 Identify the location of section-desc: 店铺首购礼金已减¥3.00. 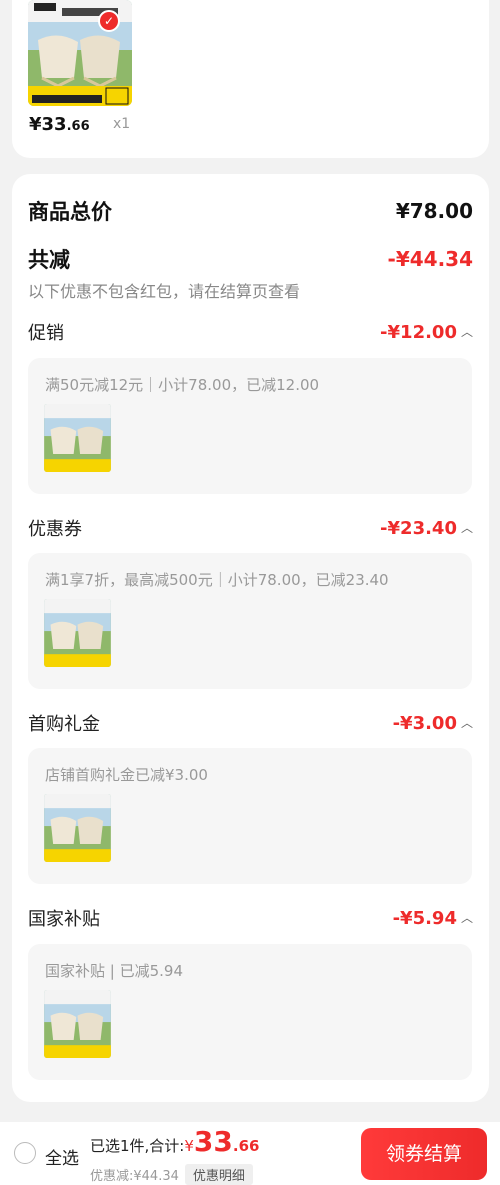
(126, 775).